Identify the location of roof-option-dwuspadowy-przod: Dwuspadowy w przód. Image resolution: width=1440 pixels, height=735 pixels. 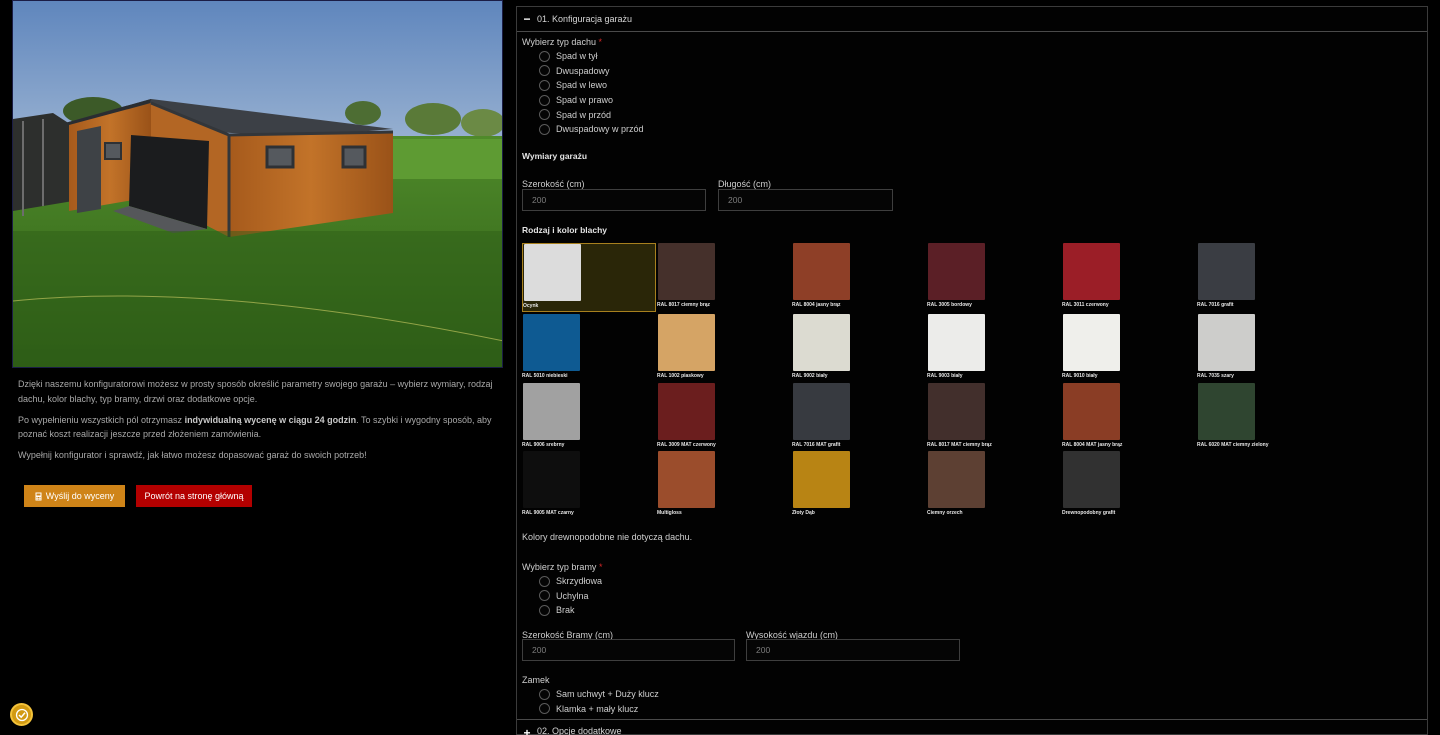
(591, 129).